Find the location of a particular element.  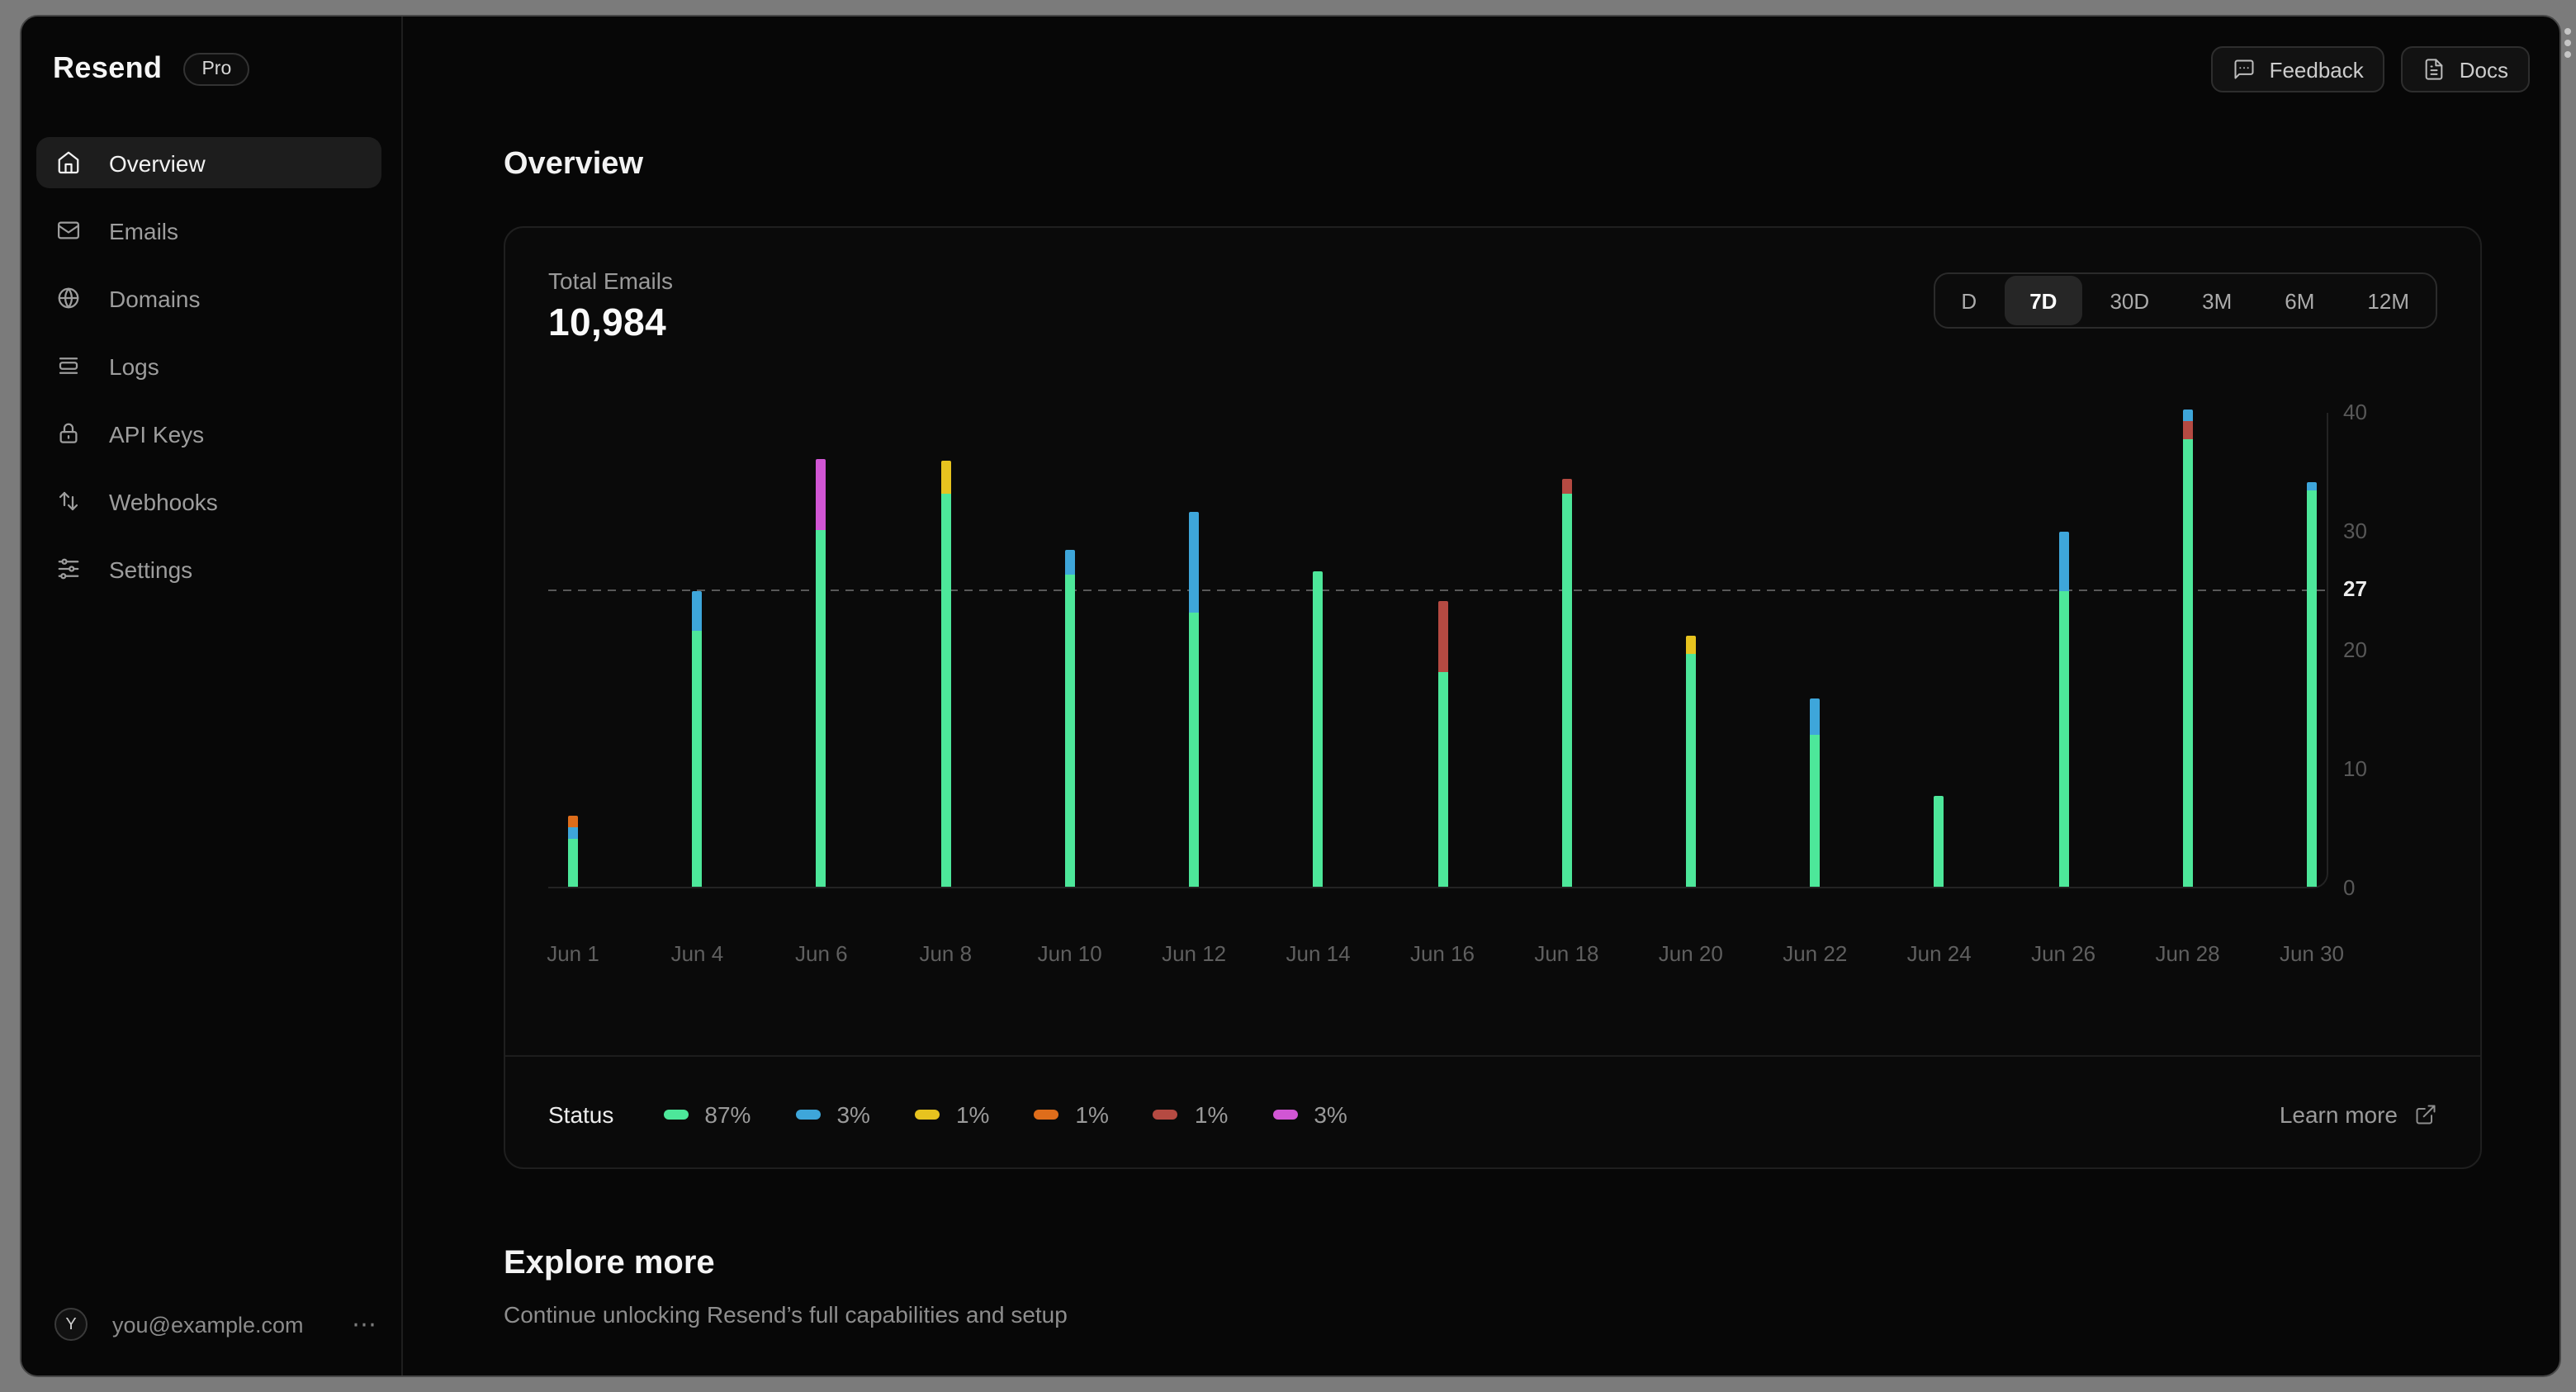

user-email: you@example.com is located at coordinates (208, 1324).